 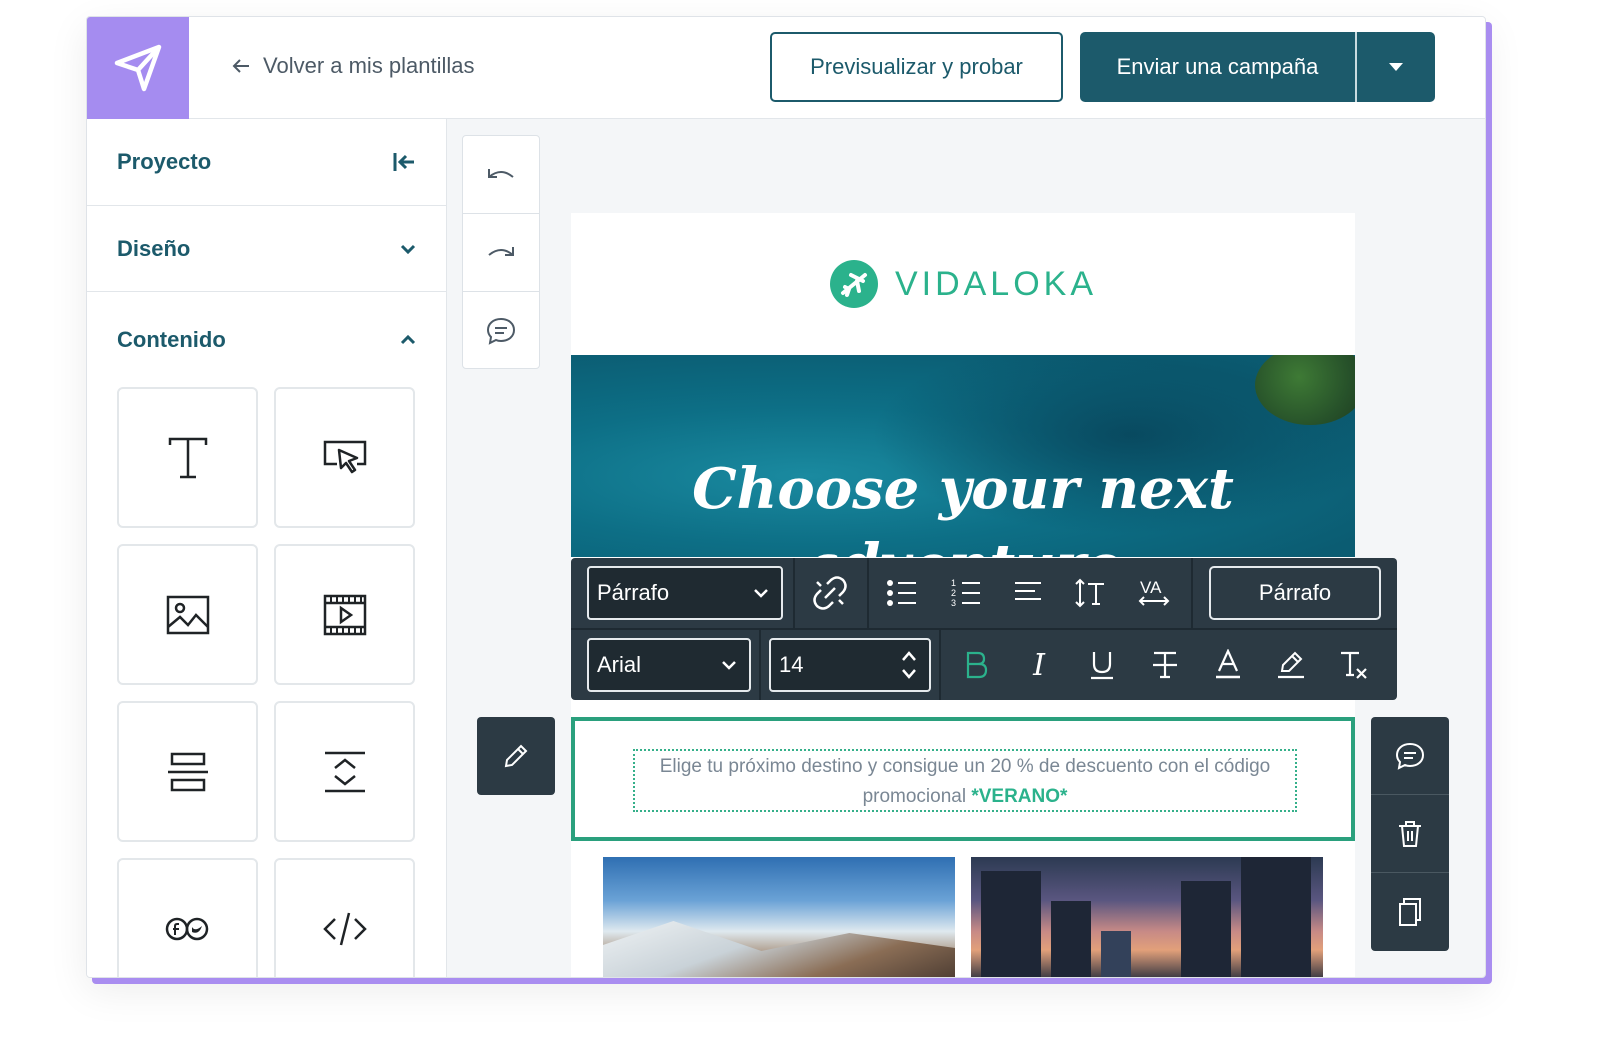 I want to click on text-format-toolbar: Párrafo 1 2 3 VA Párrafo Arial 14 I, so click(x=984, y=629).